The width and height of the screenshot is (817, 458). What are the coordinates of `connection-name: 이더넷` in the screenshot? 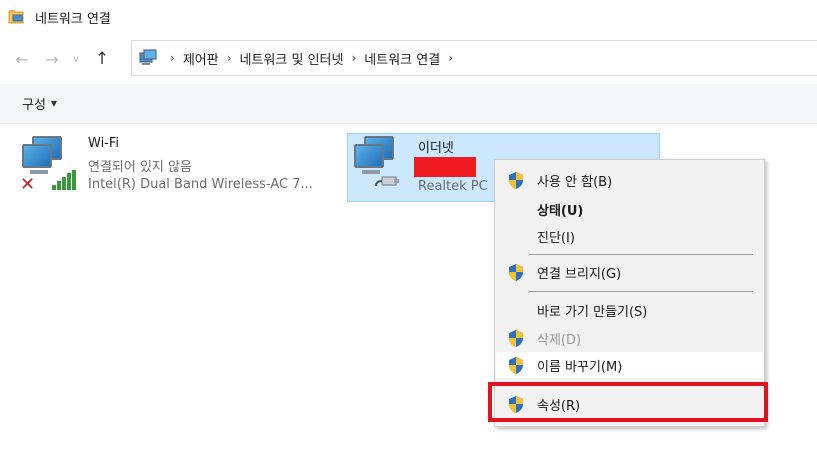 It's located at (436, 148).